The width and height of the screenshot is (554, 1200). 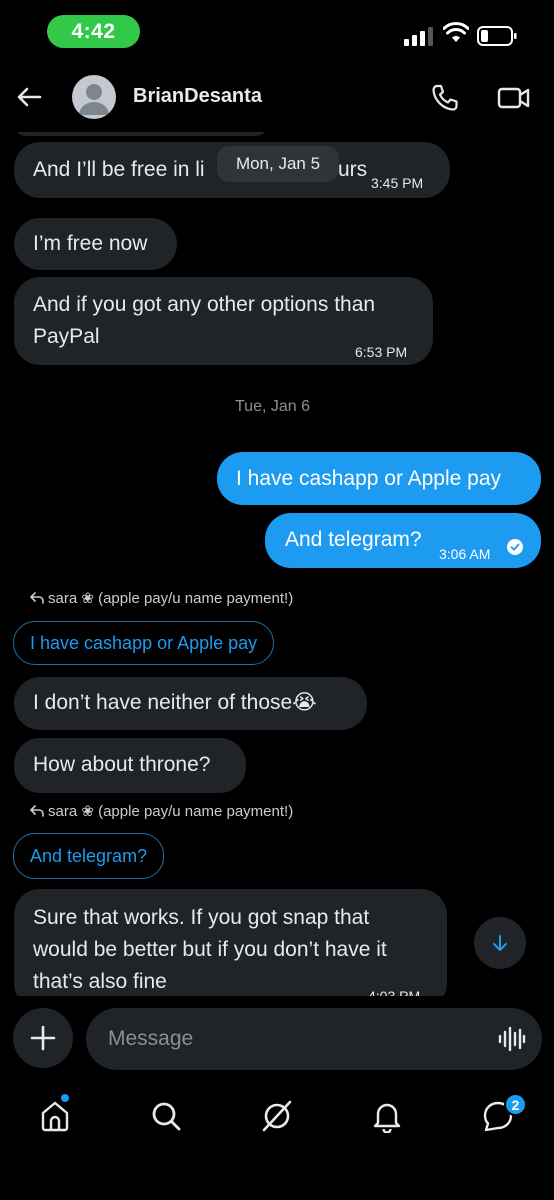 I want to click on message-bubble: I’m free now, so click(x=95, y=244).